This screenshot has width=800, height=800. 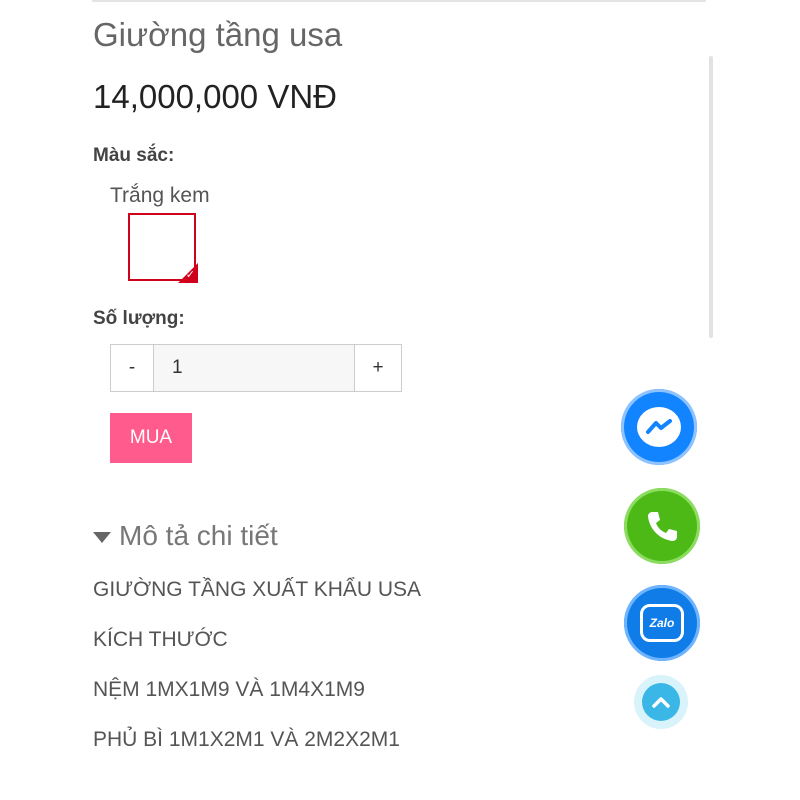 I want to click on description-line: GIƯỜNG TẦNG XUẤT KHẨU USA, so click(x=257, y=589).